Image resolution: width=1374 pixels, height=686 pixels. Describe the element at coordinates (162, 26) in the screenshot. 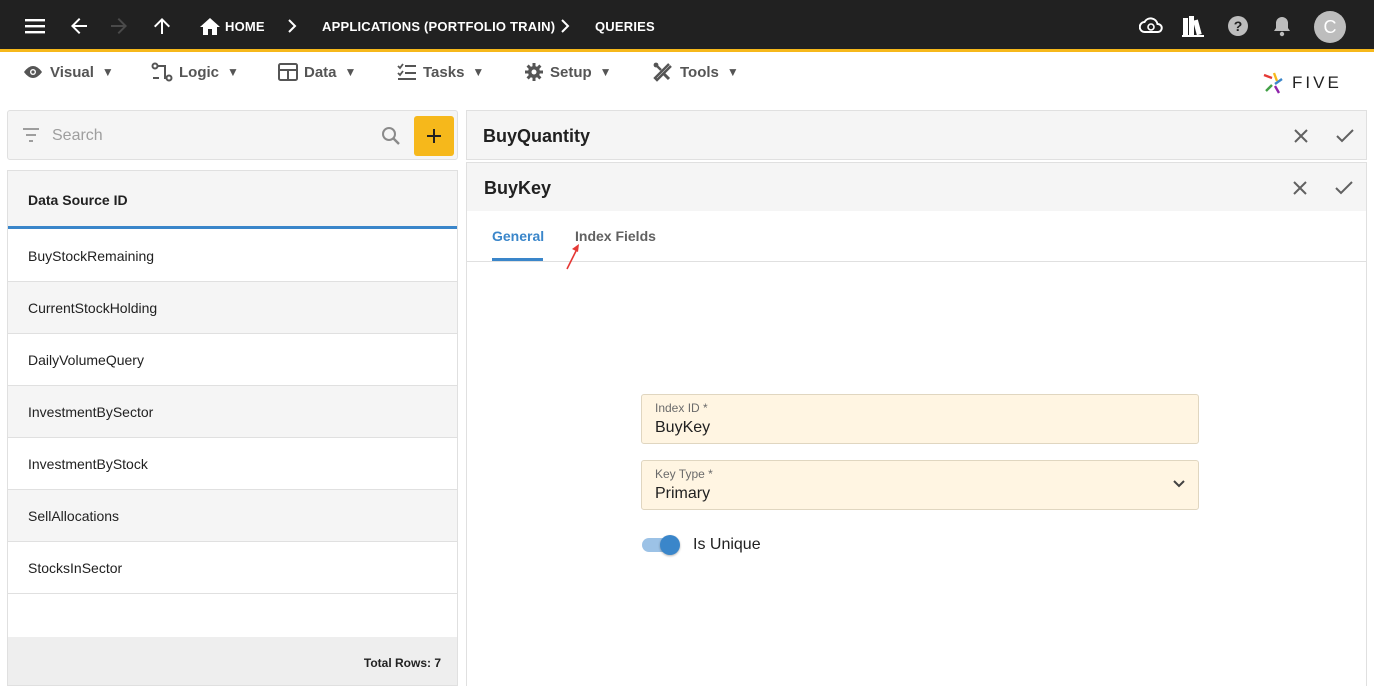

I see `up-arrow-icon` at that location.